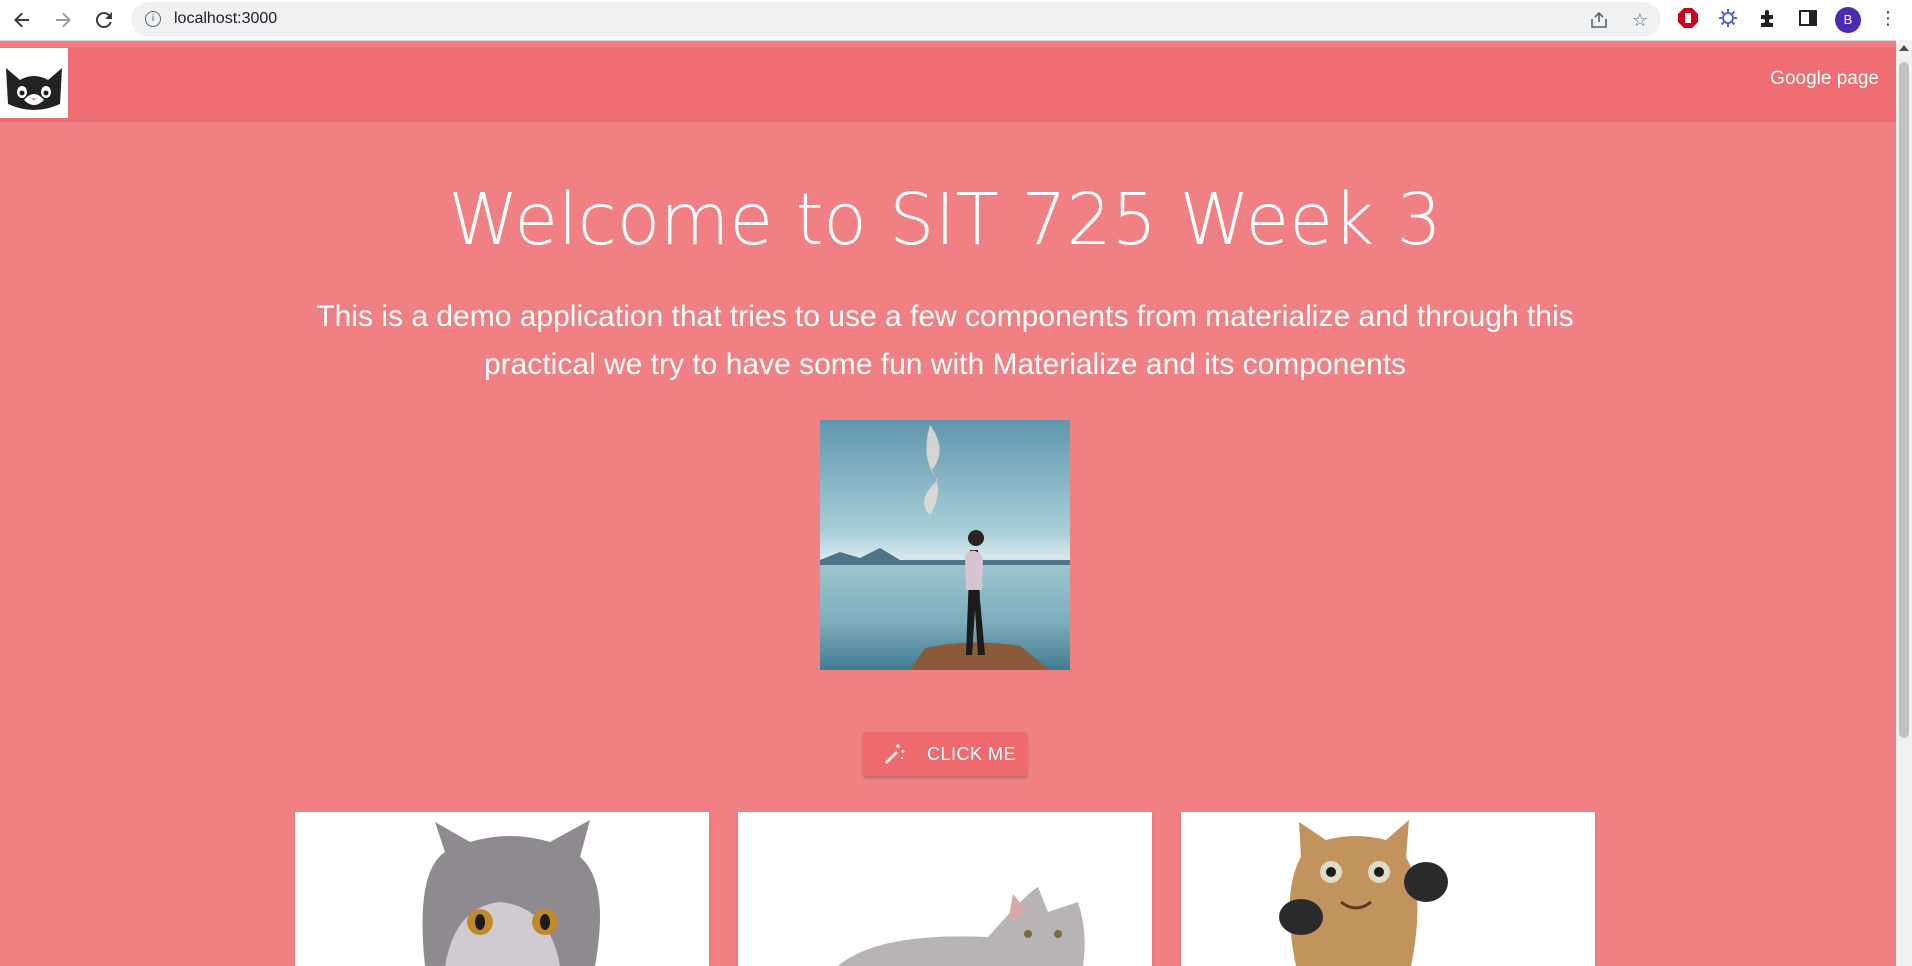 The height and width of the screenshot is (966, 1912). I want to click on page-scrollbar, so click(1904, 503).